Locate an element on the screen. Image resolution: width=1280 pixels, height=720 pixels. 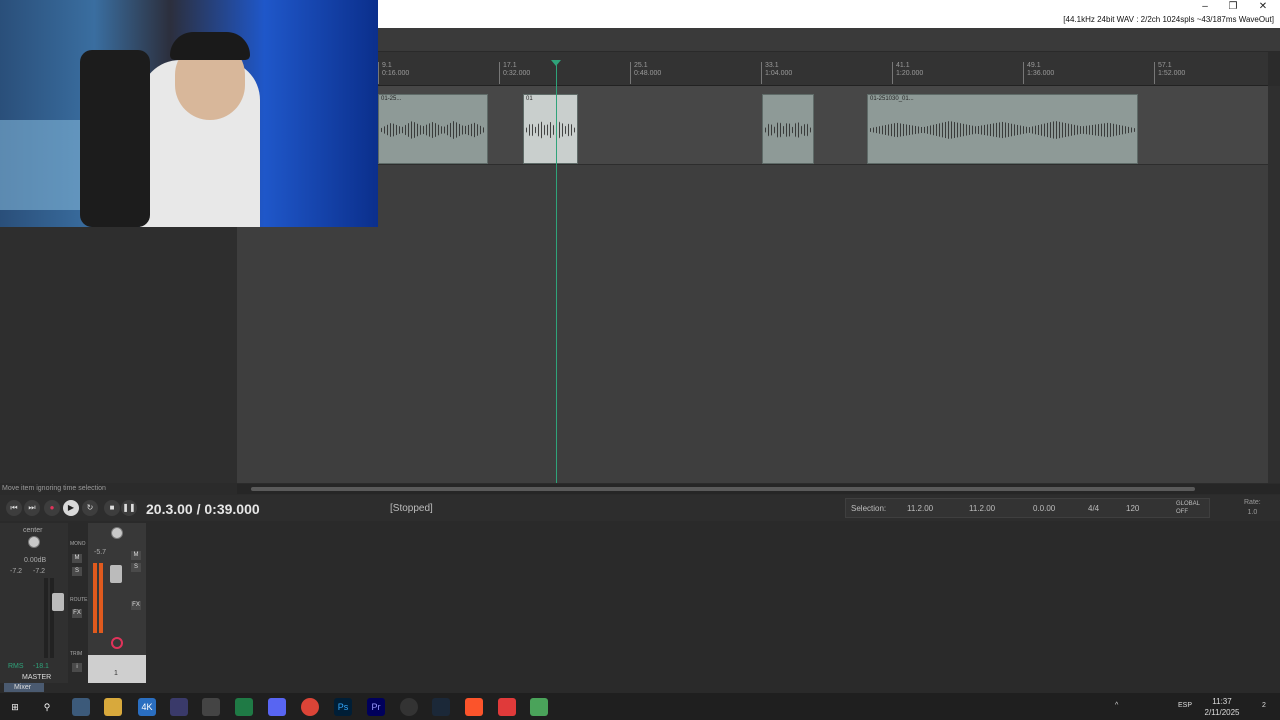
obs-icon is located at coordinates (409, 707).